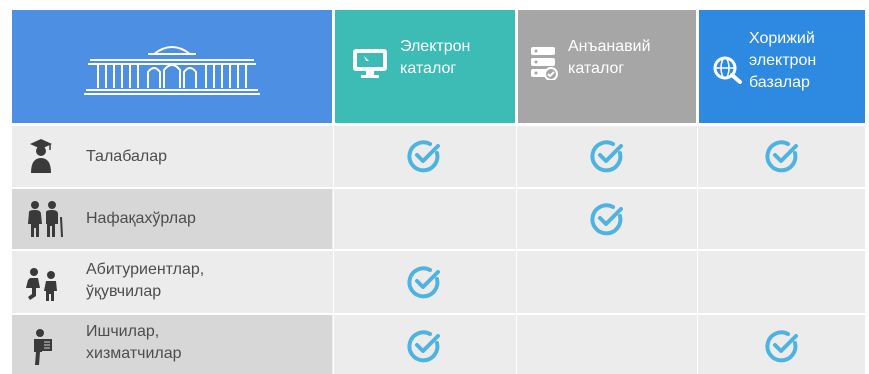 The height and width of the screenshot is (374, 869). I want to click on column-header-traditional-catalog: Анъанавий каталог, so click(607, 66).